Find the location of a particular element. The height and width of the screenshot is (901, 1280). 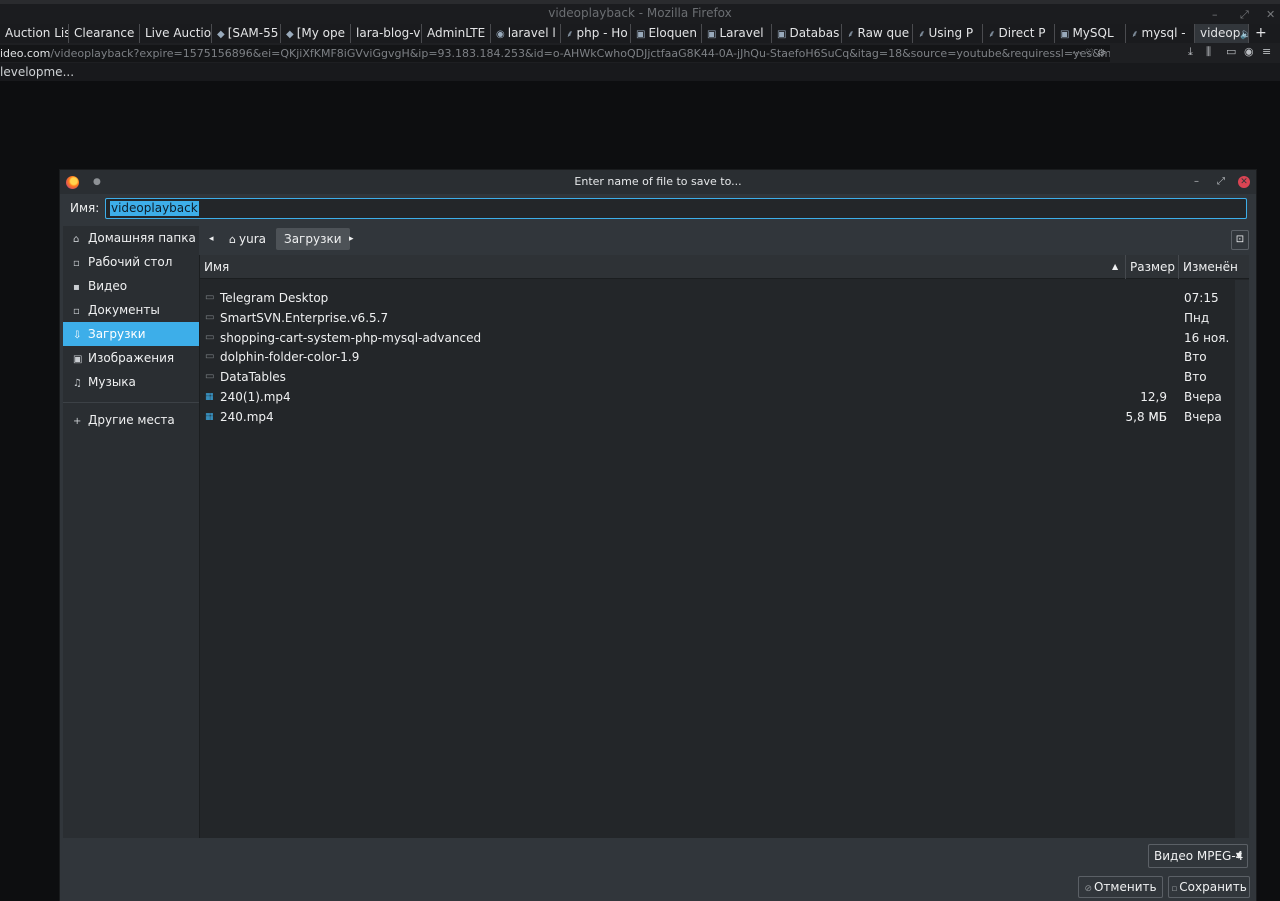

page-actions-icon: ⋯ ♡ ⚙ is located at coordinates (1089, 53).